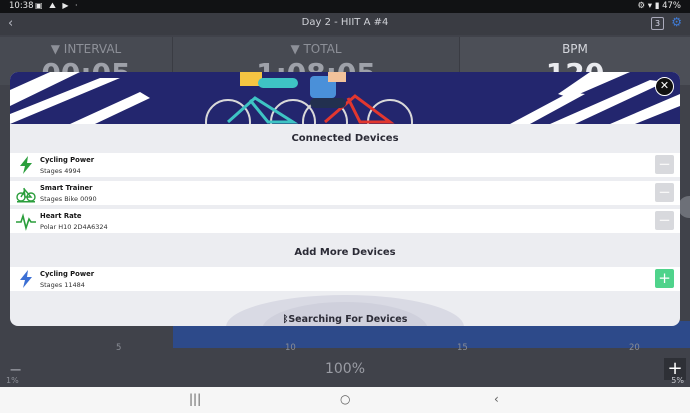 The width and height of the screenshot is (690, 413). I want to click on device-name: Heart Rate, so click(61, 216).